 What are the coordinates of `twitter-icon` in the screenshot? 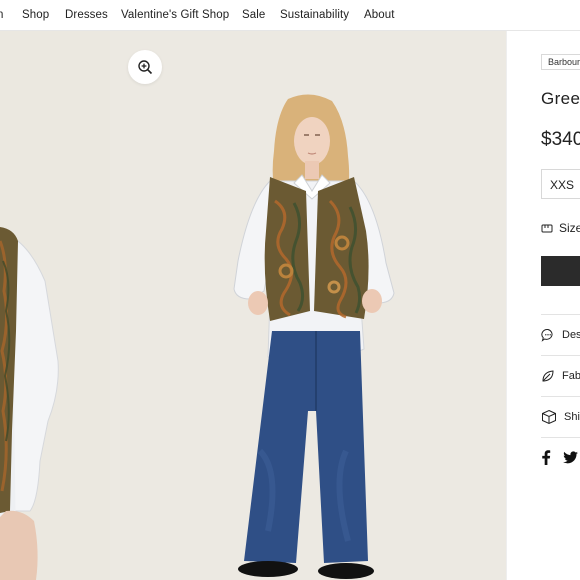 It's located at (570, 457).